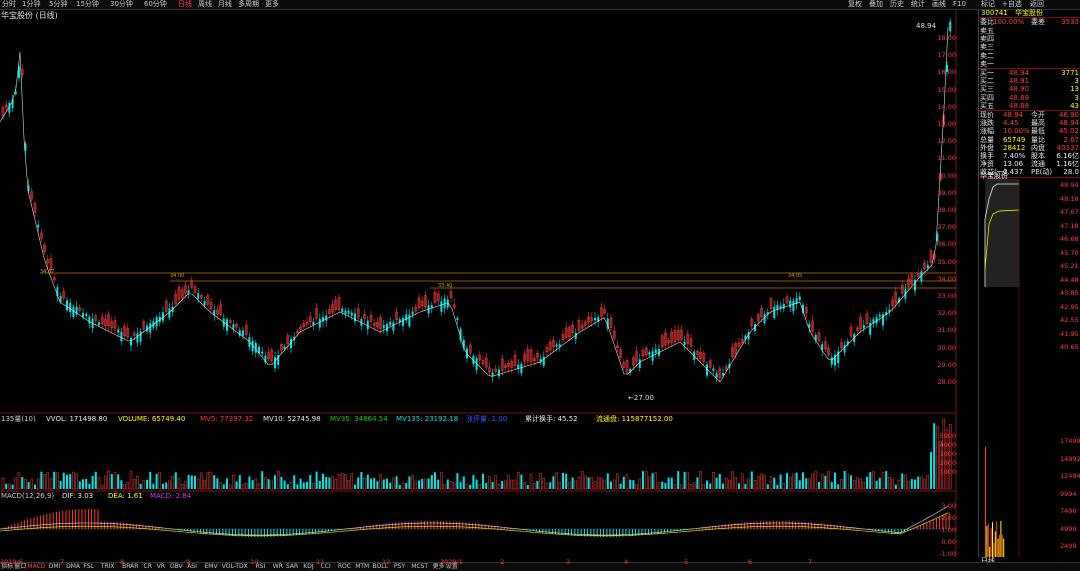 The image size is (1080, 571). Describe the element at coordinates (987, 22) in the screenshot. I see `panel-text: 委比` at that location.